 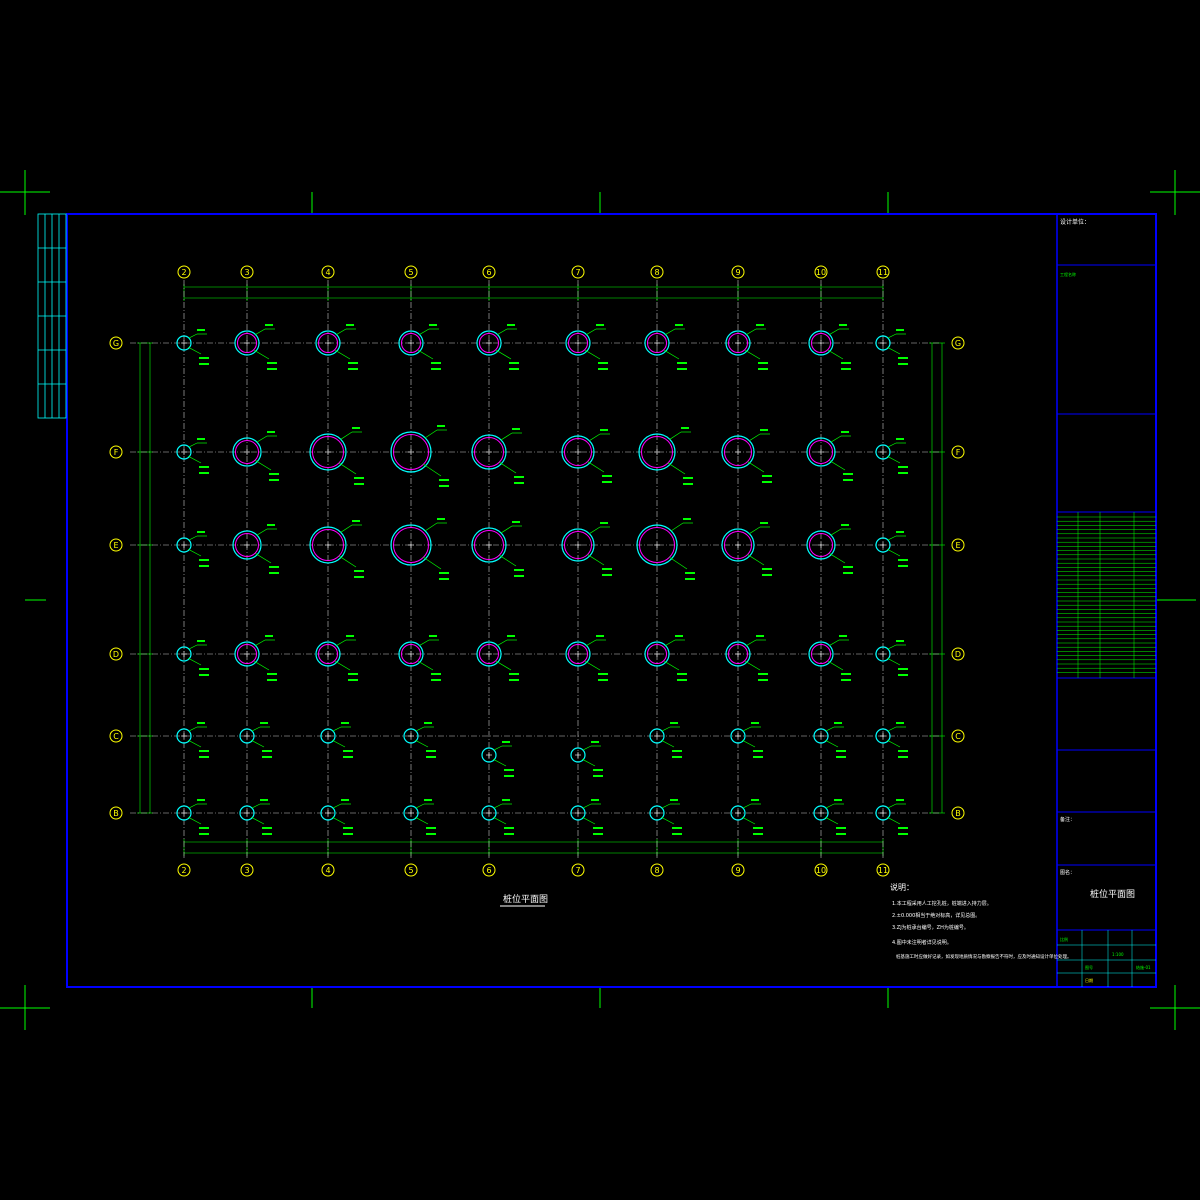 I want to click on date-label: 日期, so click(x=1089, y=980).